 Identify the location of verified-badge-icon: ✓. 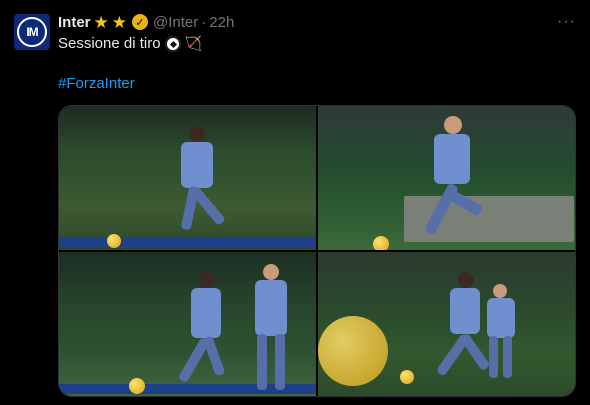
(140, 22).